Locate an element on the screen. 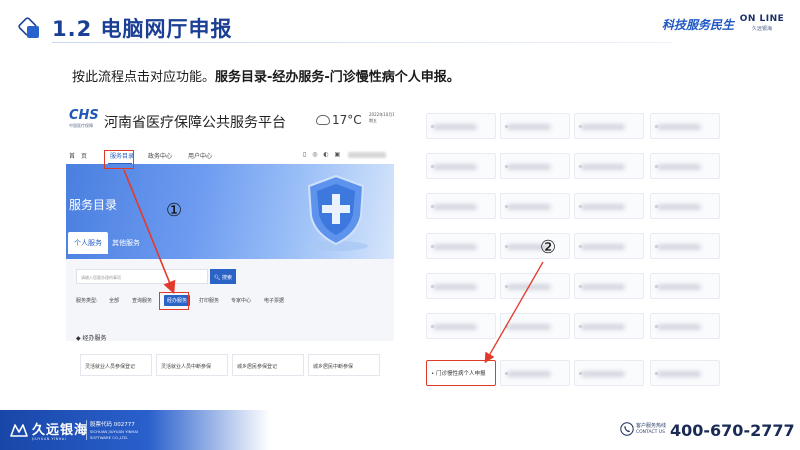  chs-logo: CHS 中国医疗保障 is located at coordinates (84, 119).